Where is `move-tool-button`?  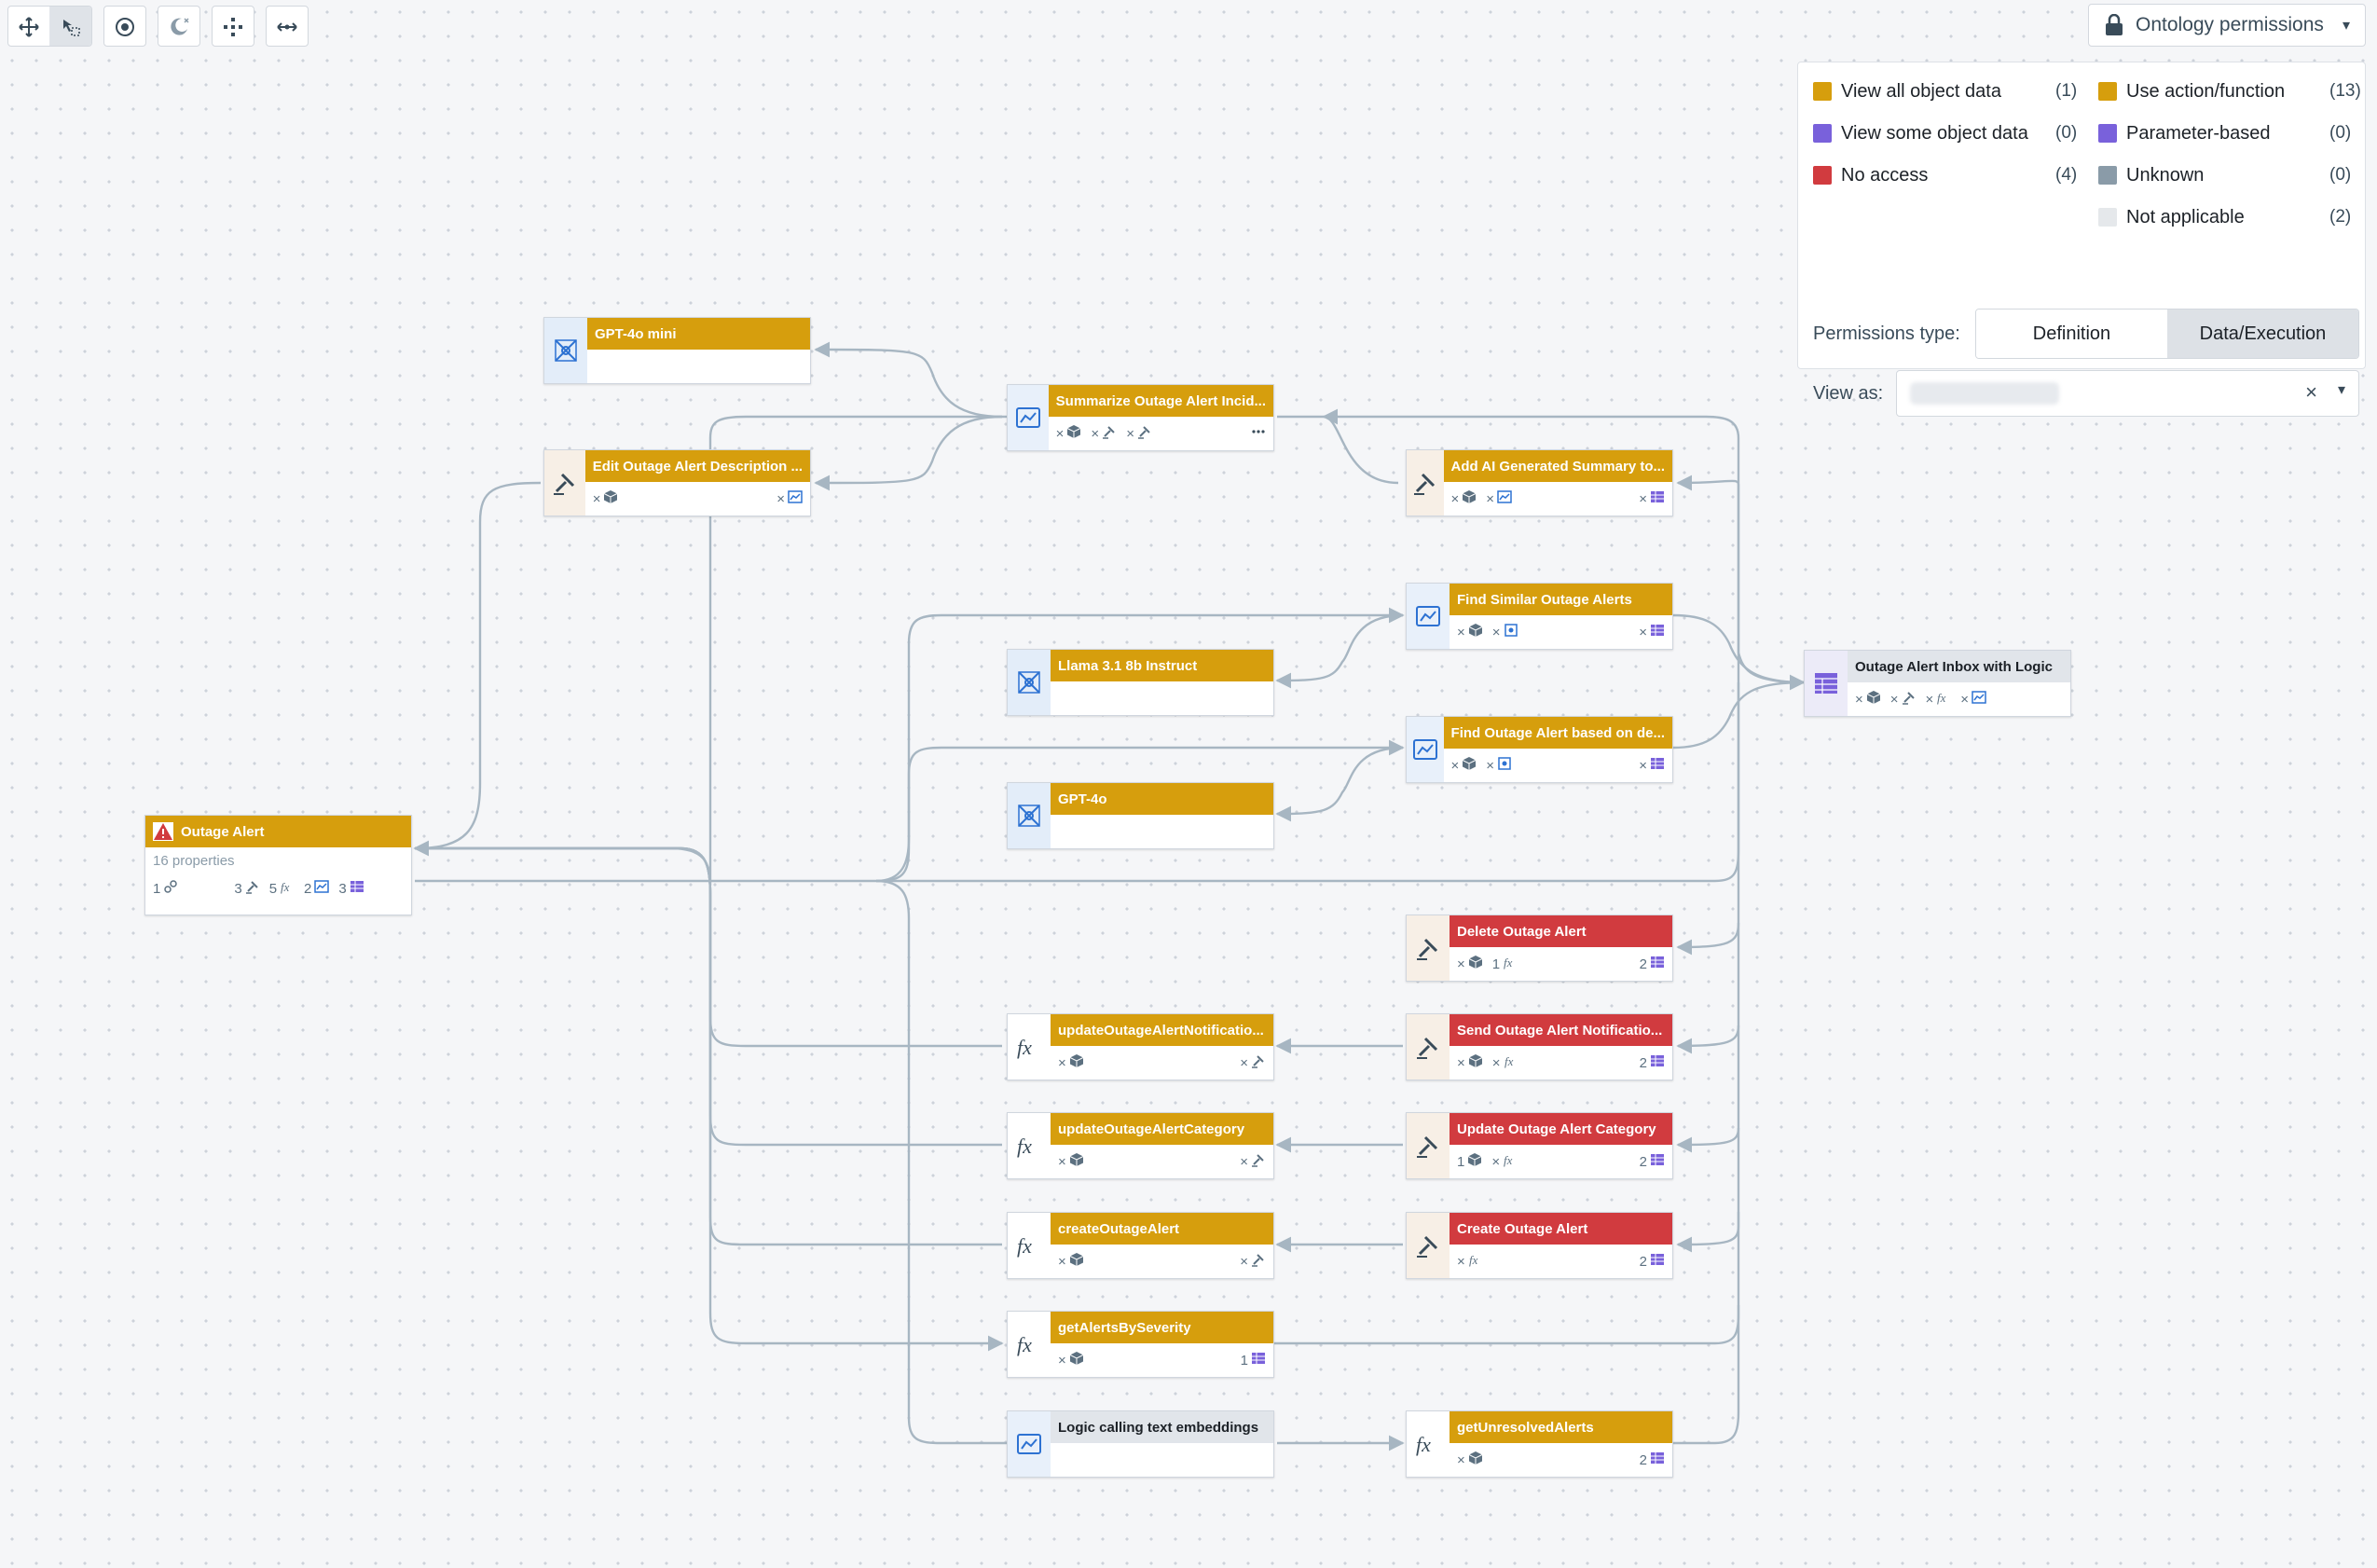 move-tool-button is located at coordinates (29, 26).